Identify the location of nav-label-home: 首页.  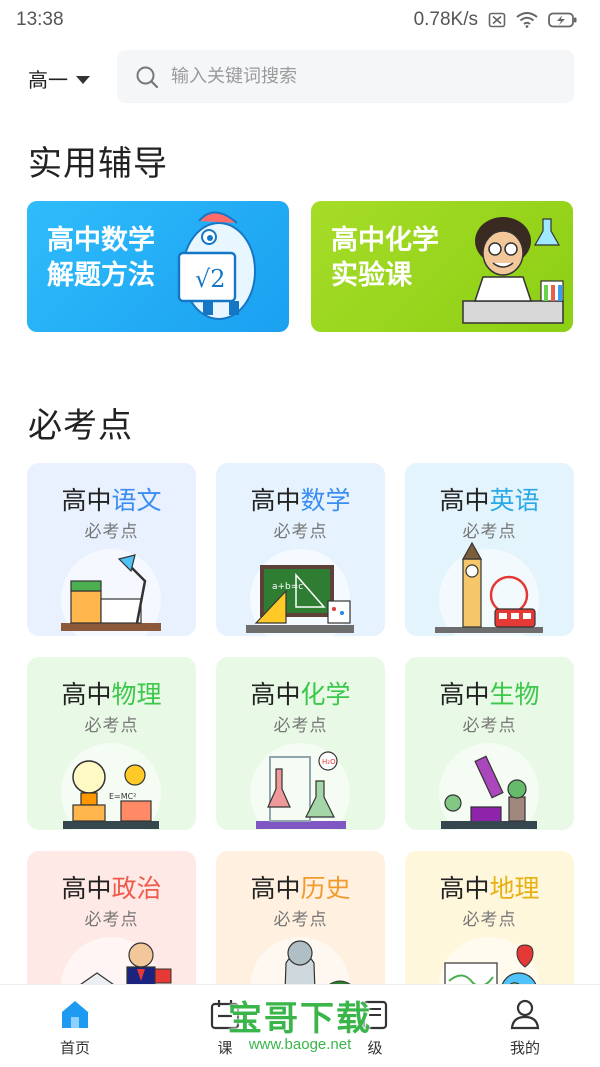
(74, 1048).